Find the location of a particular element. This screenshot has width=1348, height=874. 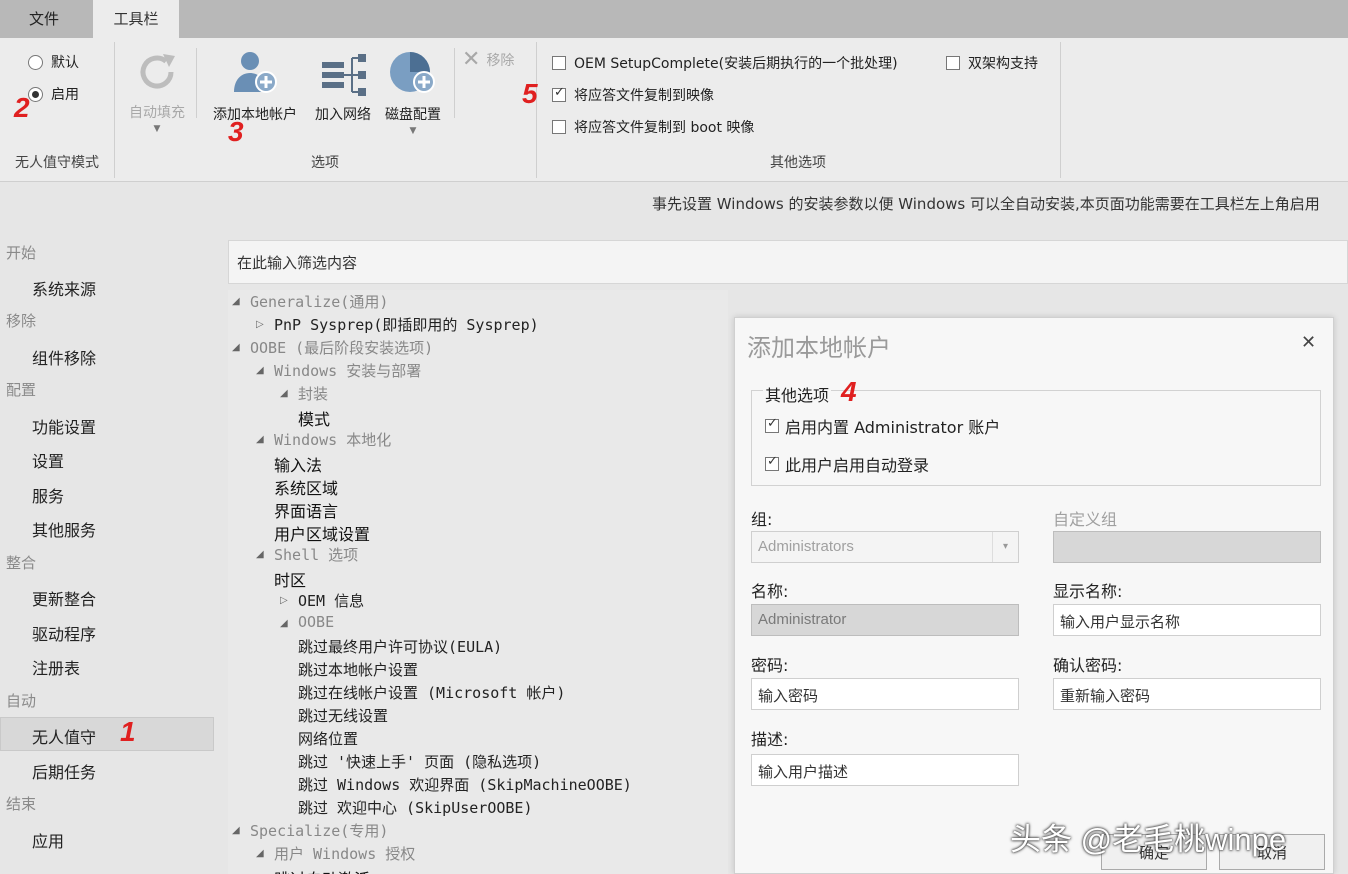

tree-node-ui-language: 界面语言 is located at coordinates (306, 510).